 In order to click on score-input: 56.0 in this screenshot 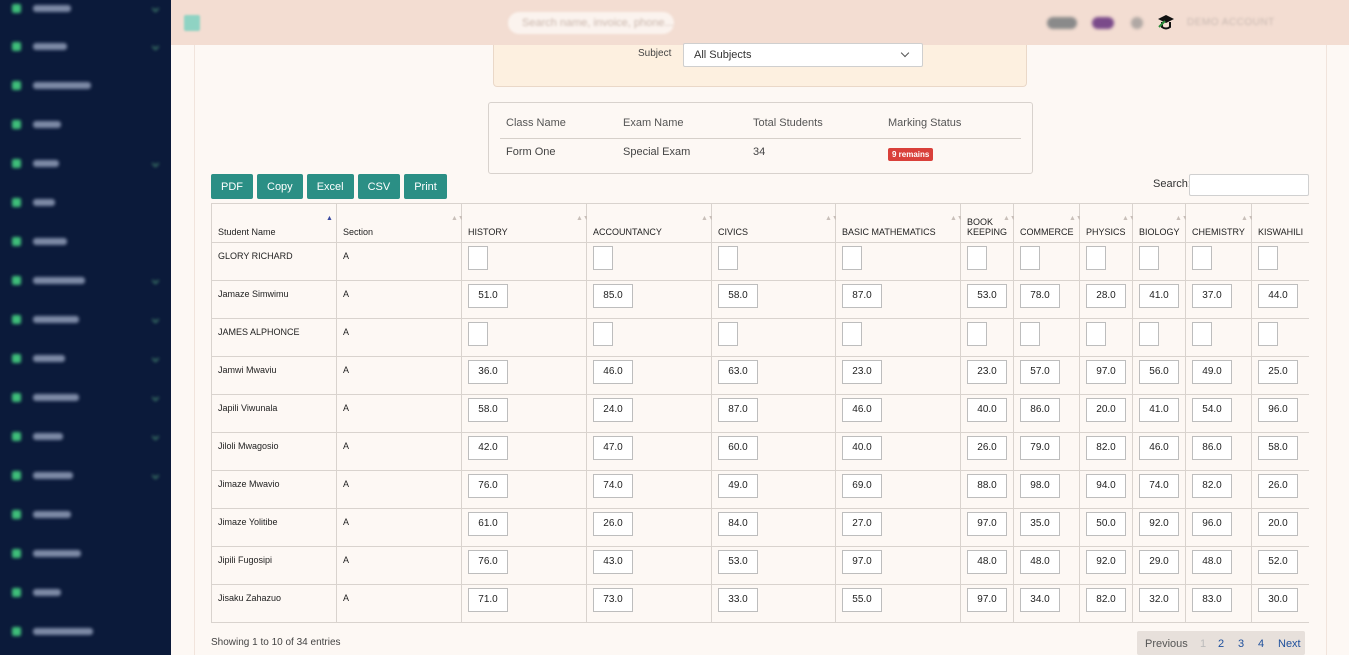, I will do `click(1159, 372)`.